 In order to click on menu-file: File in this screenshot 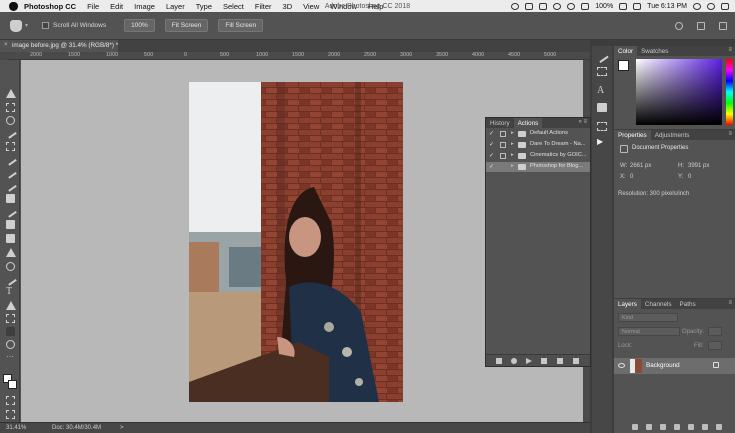, I will do `click(93, 6)`.